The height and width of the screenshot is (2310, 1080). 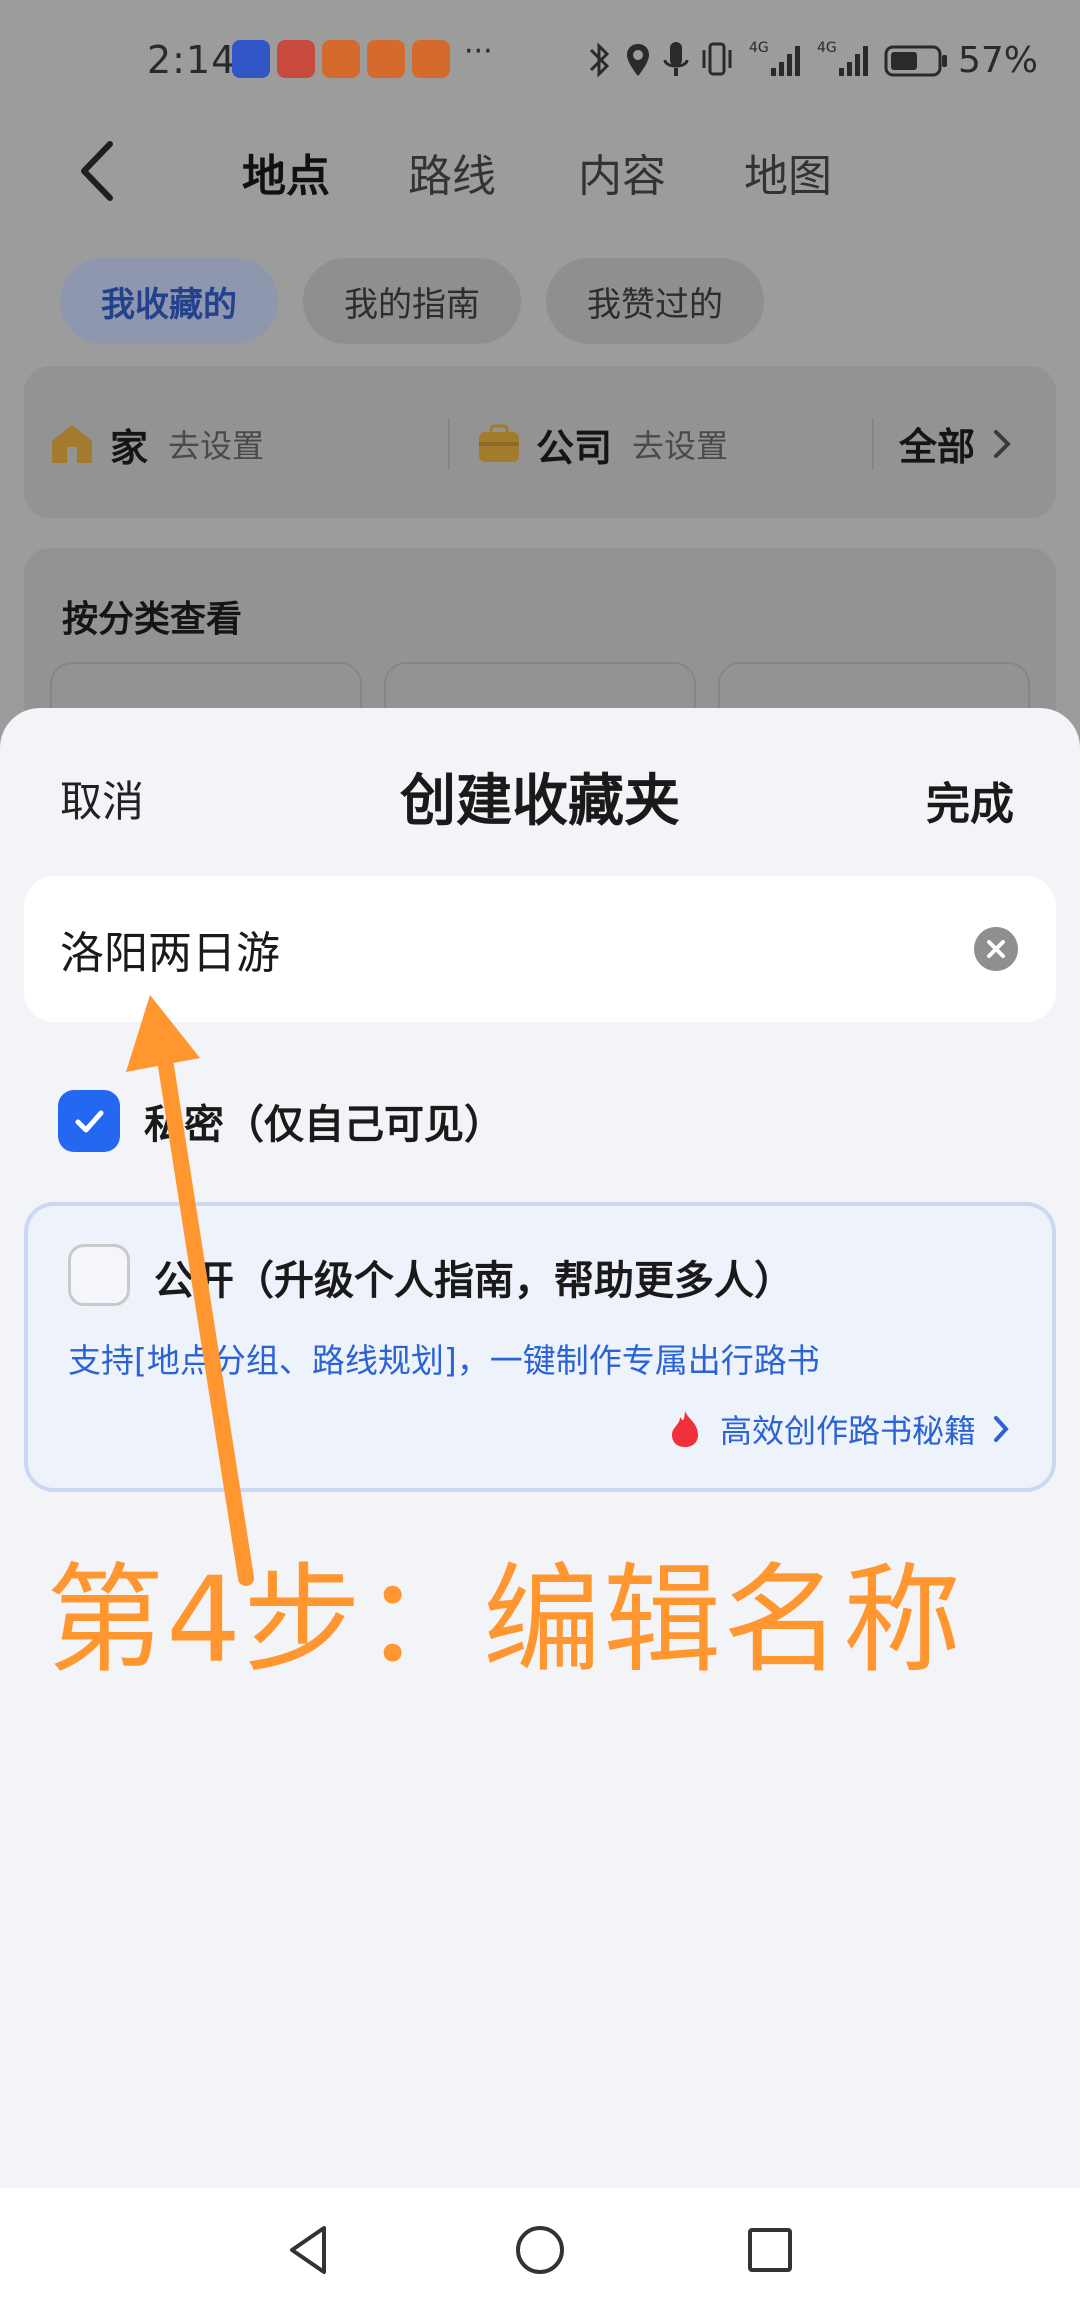 I want to click on quick-places-card: 家 去设置 公司 去设置 全部, so click(x=540, y=442).